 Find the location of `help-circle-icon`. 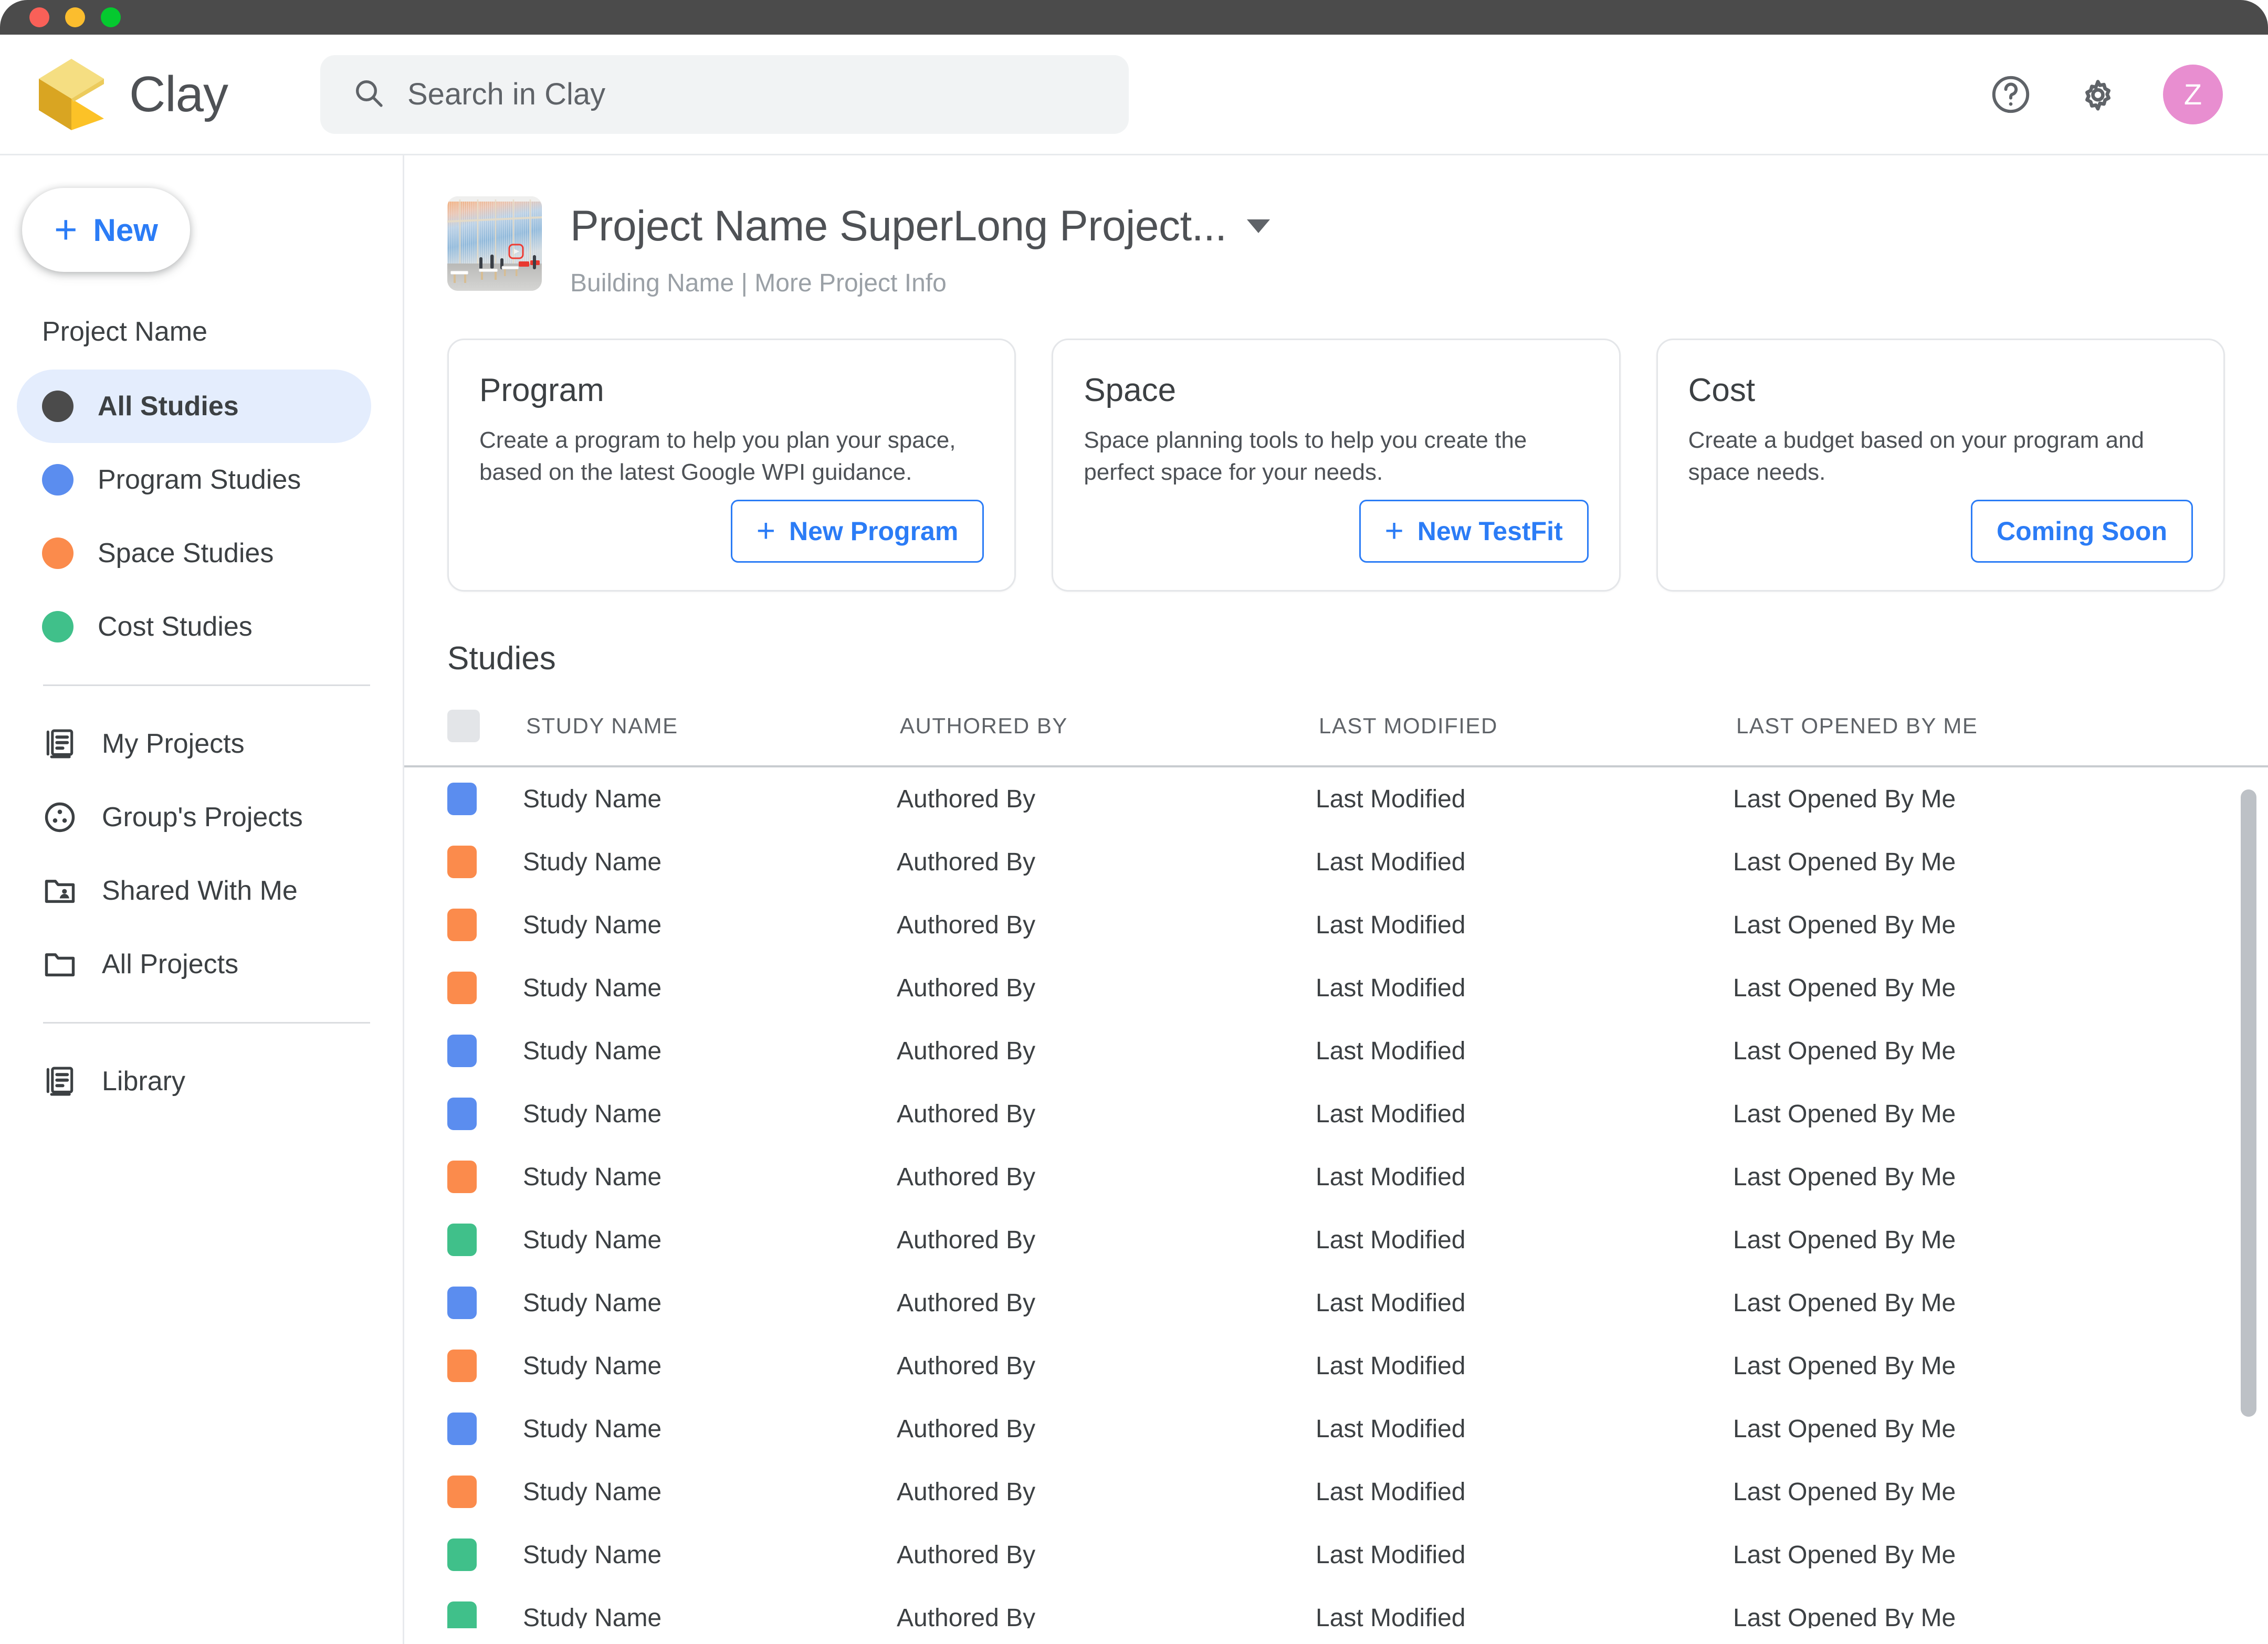

help-circle-icon is located at coordinates (2011, 94).